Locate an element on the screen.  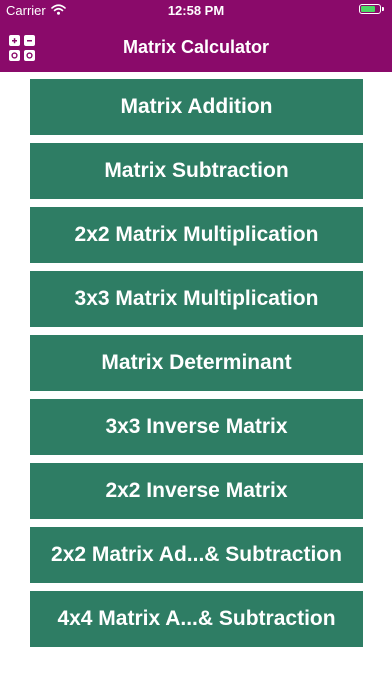
2x2-matrix-multiplication-button: 2x2 Matrix Multiplication is located at coordinates (196, 235).